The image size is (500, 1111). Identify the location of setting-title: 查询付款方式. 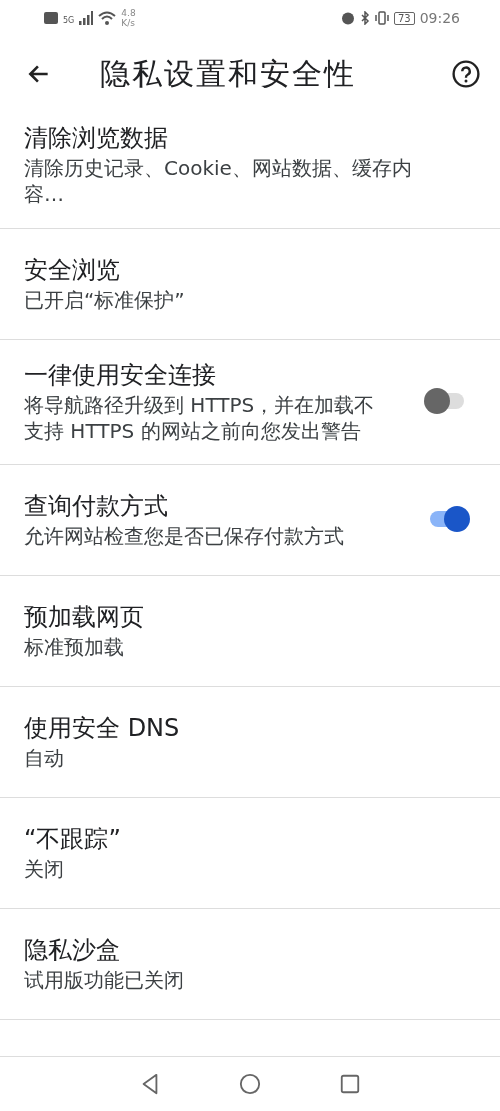
(96, 506).